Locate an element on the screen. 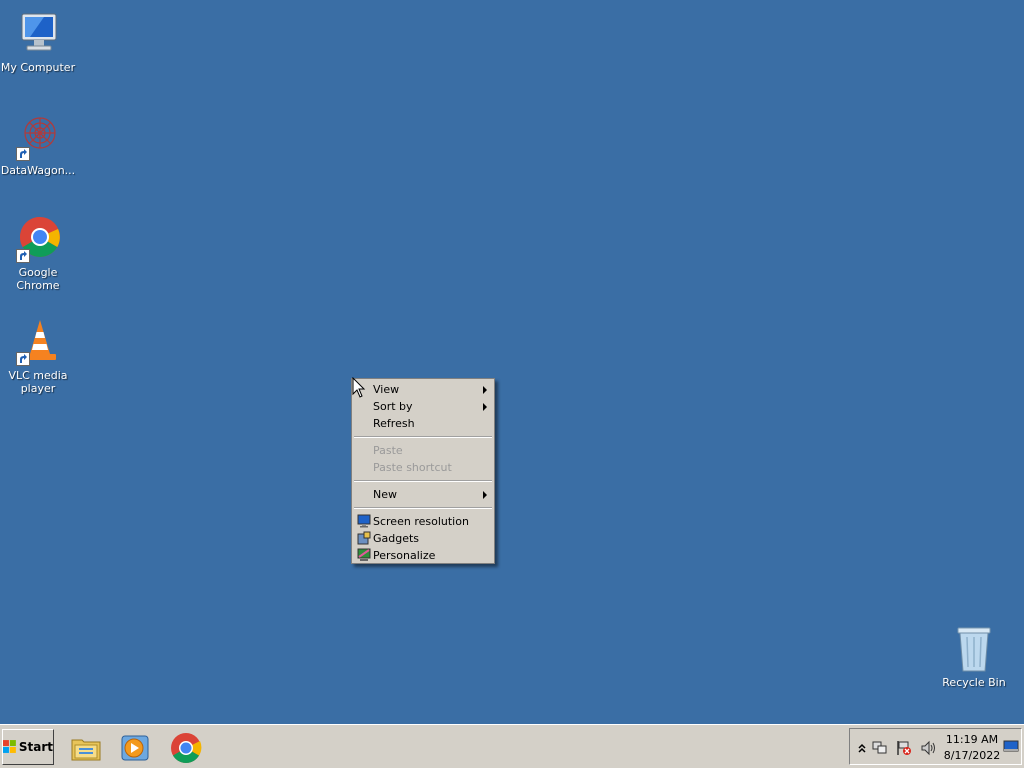 Image resolution: width=1024 pixels, height=768 pixels. desktop-icon-vlc: VLC media player is located at coordinates (38, 356).